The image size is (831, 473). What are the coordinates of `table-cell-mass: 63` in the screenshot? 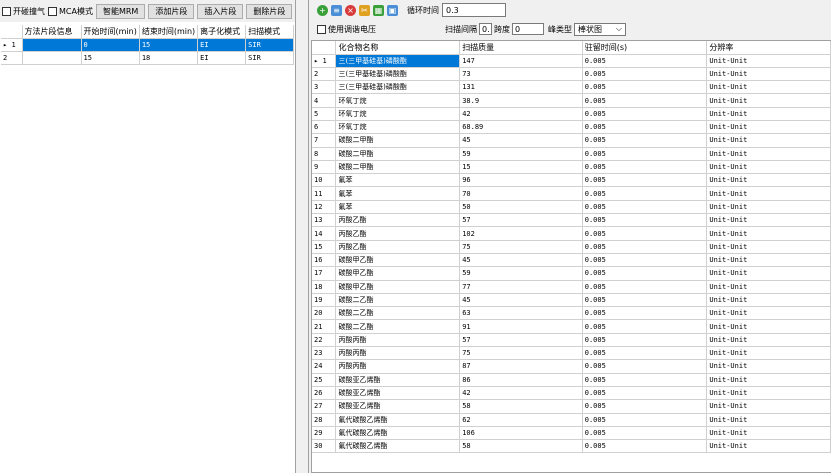 It's located at (521, 313).